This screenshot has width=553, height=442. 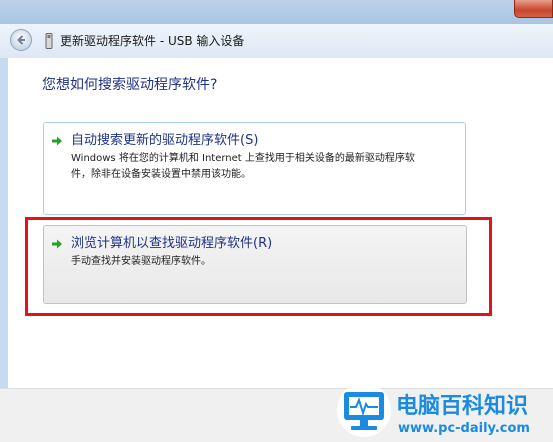 What do you see at coordinates (464, 428) in the screenshot?
I see `watermark-url: www.pc-daily.com` at bounding box center [464, 428].